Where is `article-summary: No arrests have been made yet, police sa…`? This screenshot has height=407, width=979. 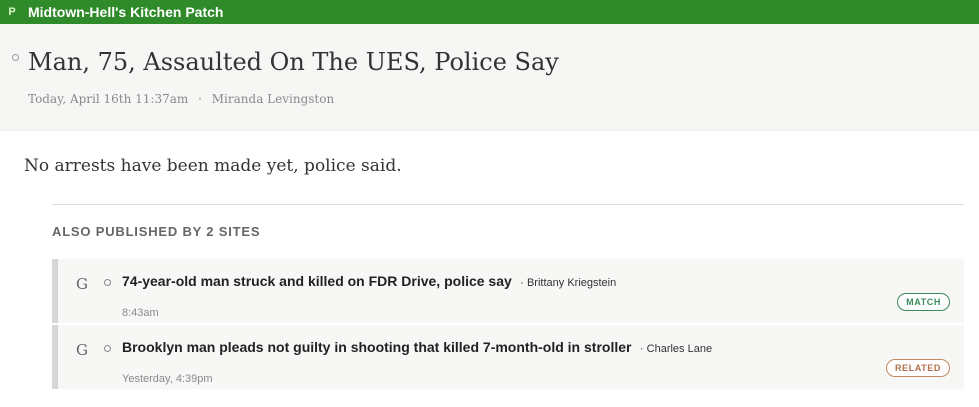
article-summary: No arrests have been made yet, police sa… is located at coordinates (213, 166).